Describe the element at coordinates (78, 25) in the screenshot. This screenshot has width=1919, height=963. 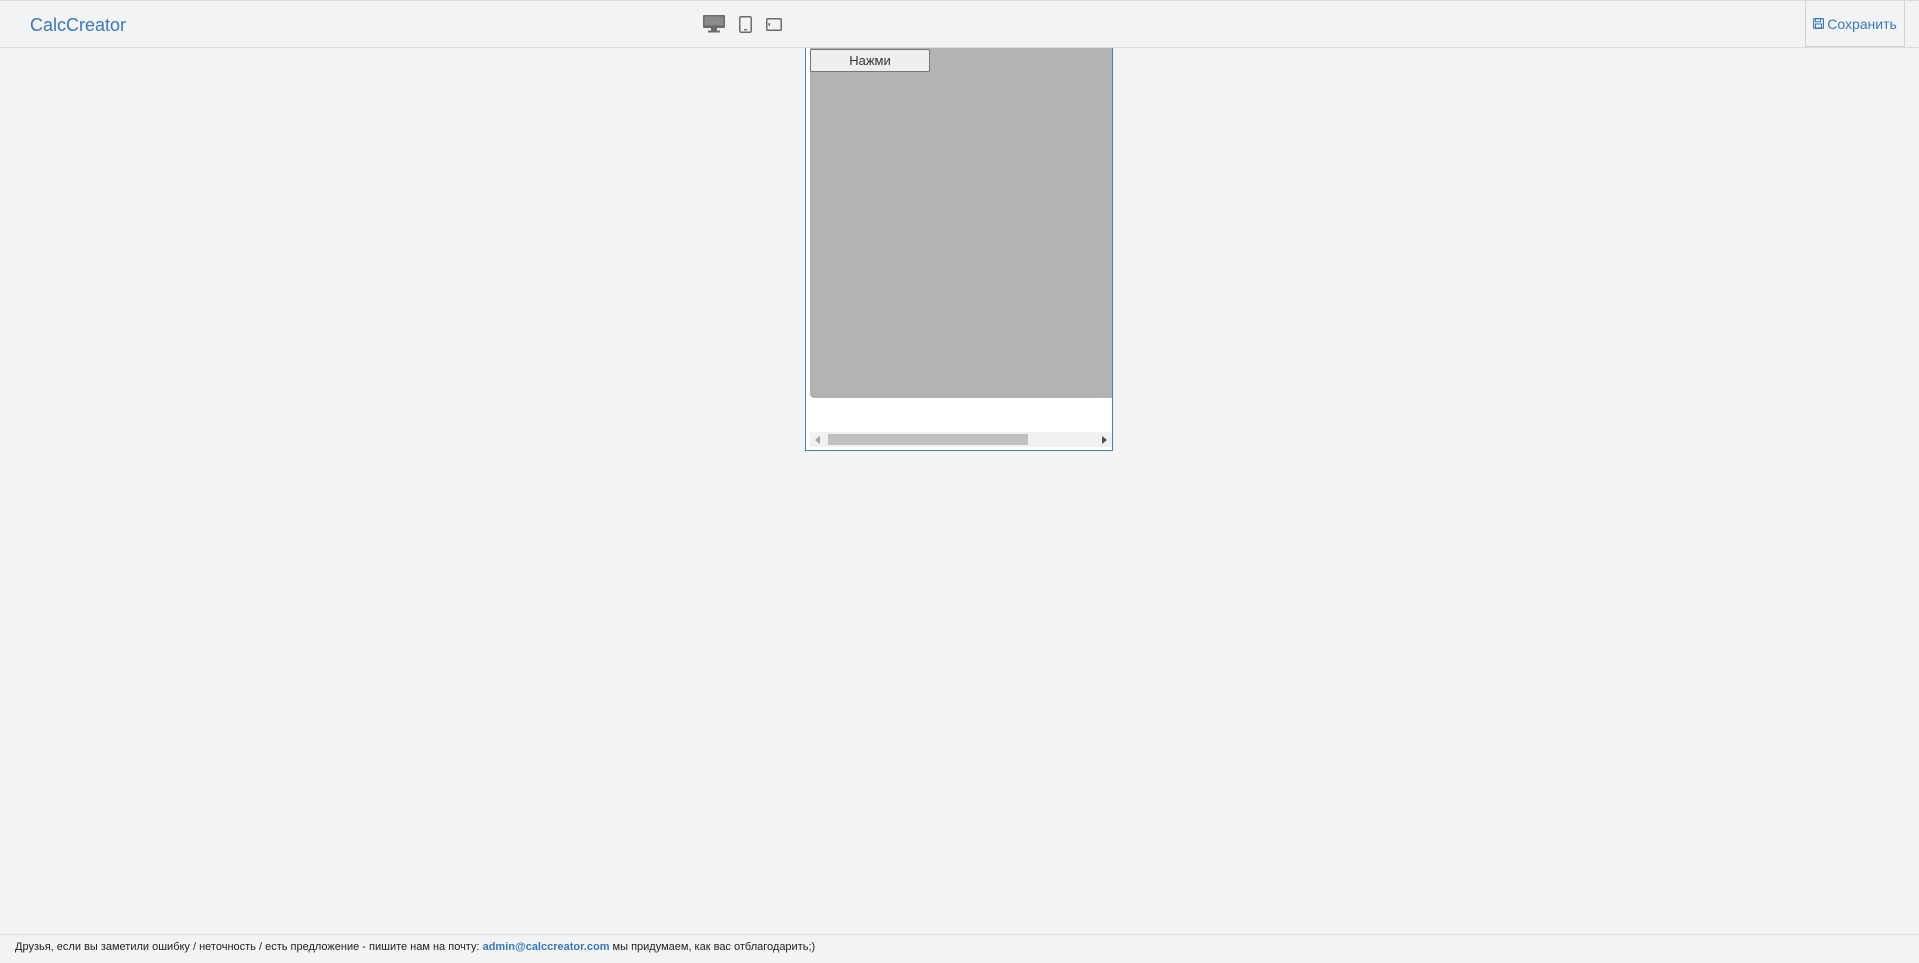
I see `app-logo: CalcCreator` at that location.